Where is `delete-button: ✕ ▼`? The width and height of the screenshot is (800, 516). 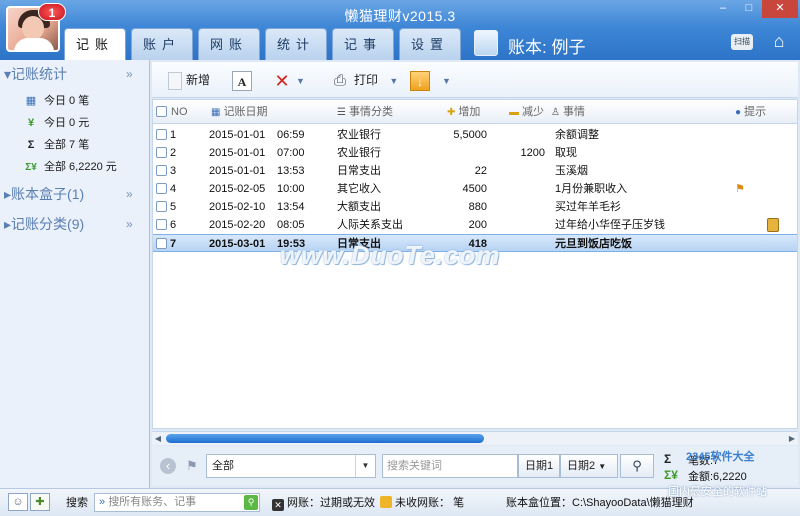 delete-button: ✕ ▼ is located at coordinates (288, 80).